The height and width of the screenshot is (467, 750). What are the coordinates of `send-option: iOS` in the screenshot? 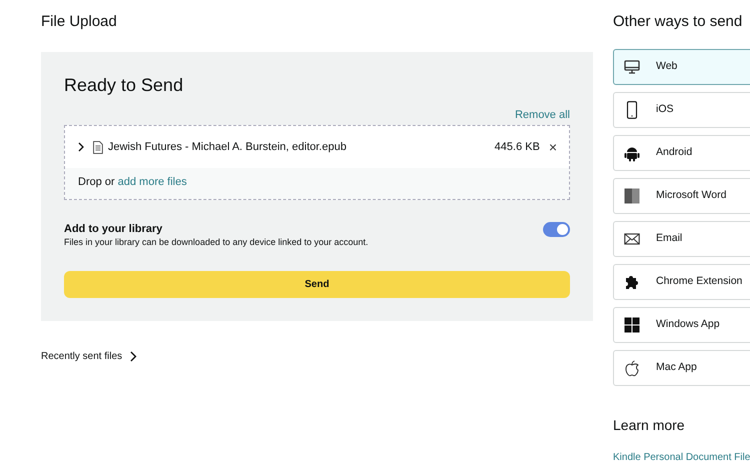 It's located at (681, 110).